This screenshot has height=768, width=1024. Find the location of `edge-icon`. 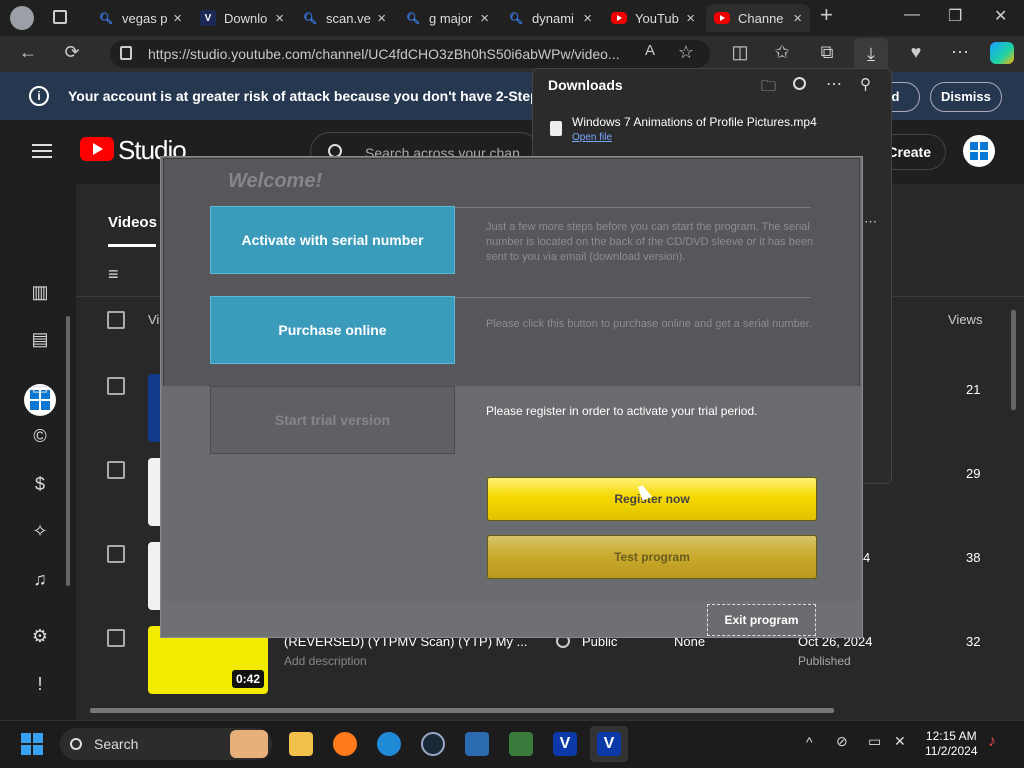

edge-icon is located at coordinates (389, 744).